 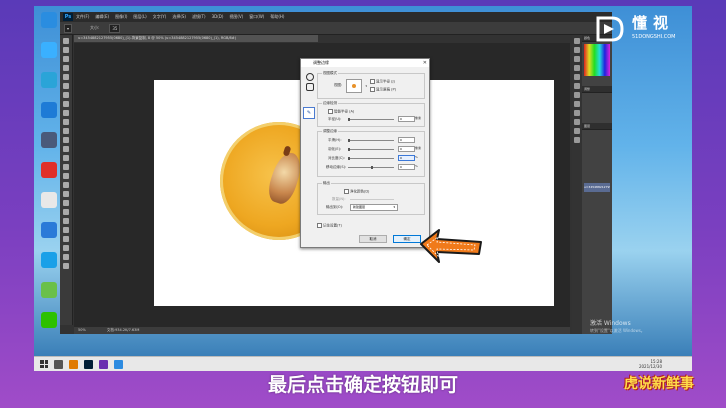 What do you see at coordinates (103, 364) in the screenshot?
I see `premiere-taskbar-icon` at bounding box center [103, 364].